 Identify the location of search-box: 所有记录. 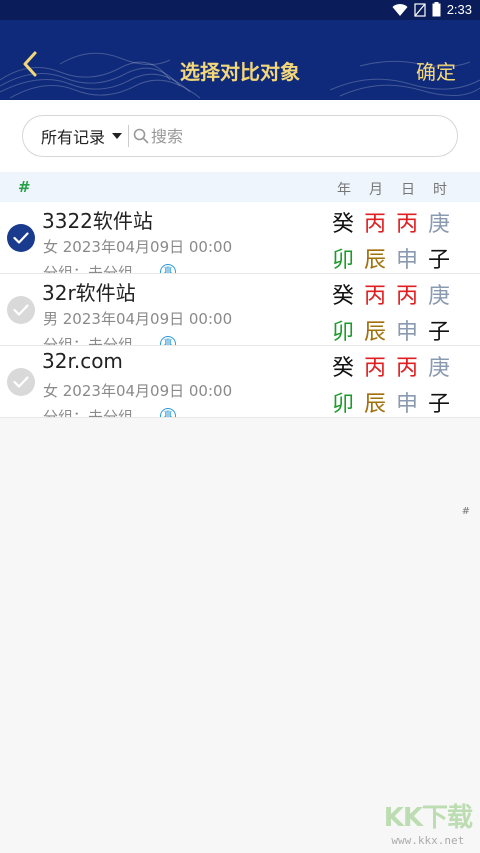
(240, 136).